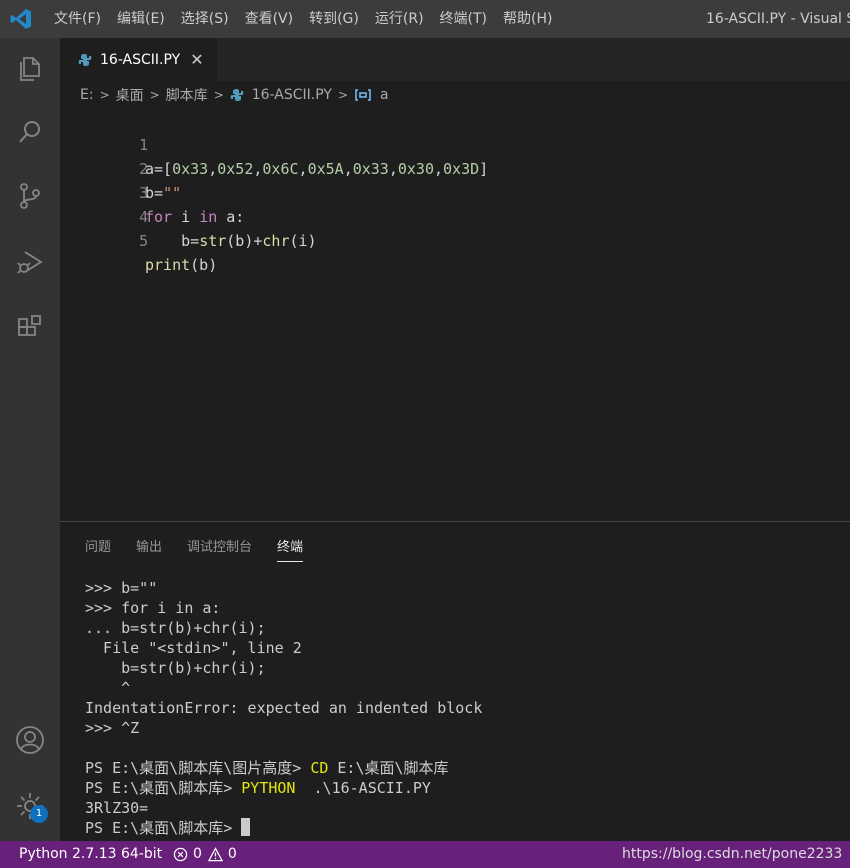 The image size is (850, 868). What do you see at coordinates (144, 241) in the screenshot?
I see `line-number: 5` at bounding box center [144, 241].